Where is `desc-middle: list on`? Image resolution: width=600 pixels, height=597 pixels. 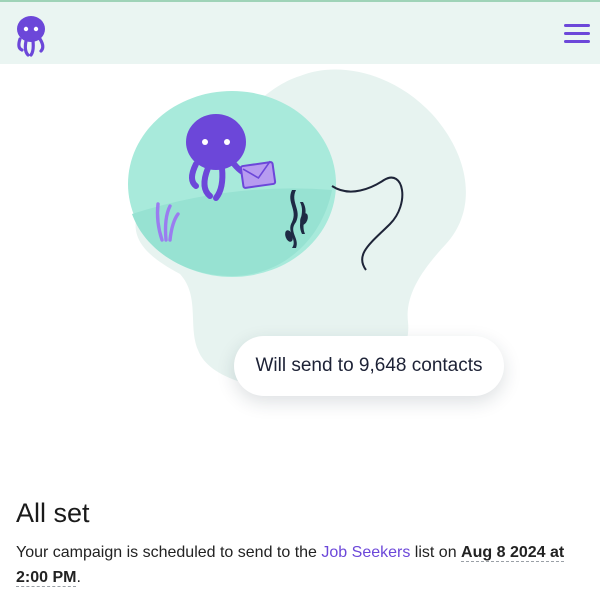 desc-middle: list on is located at coordinates (435, 552).